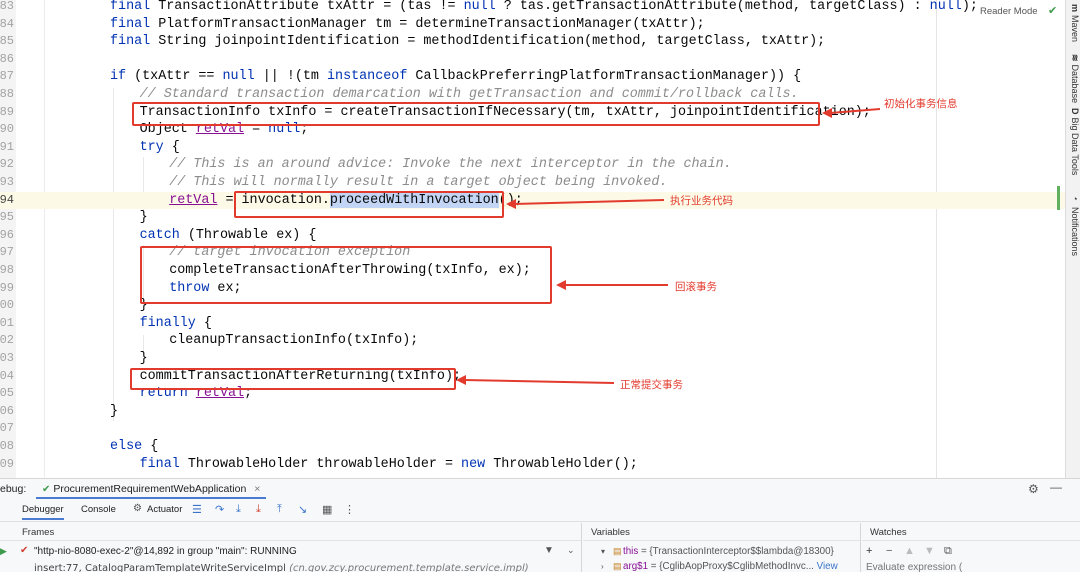 Image resolution: width=1080 pixels, height=572 pixels. I want to click on line-number: 85, so click(7, 42).